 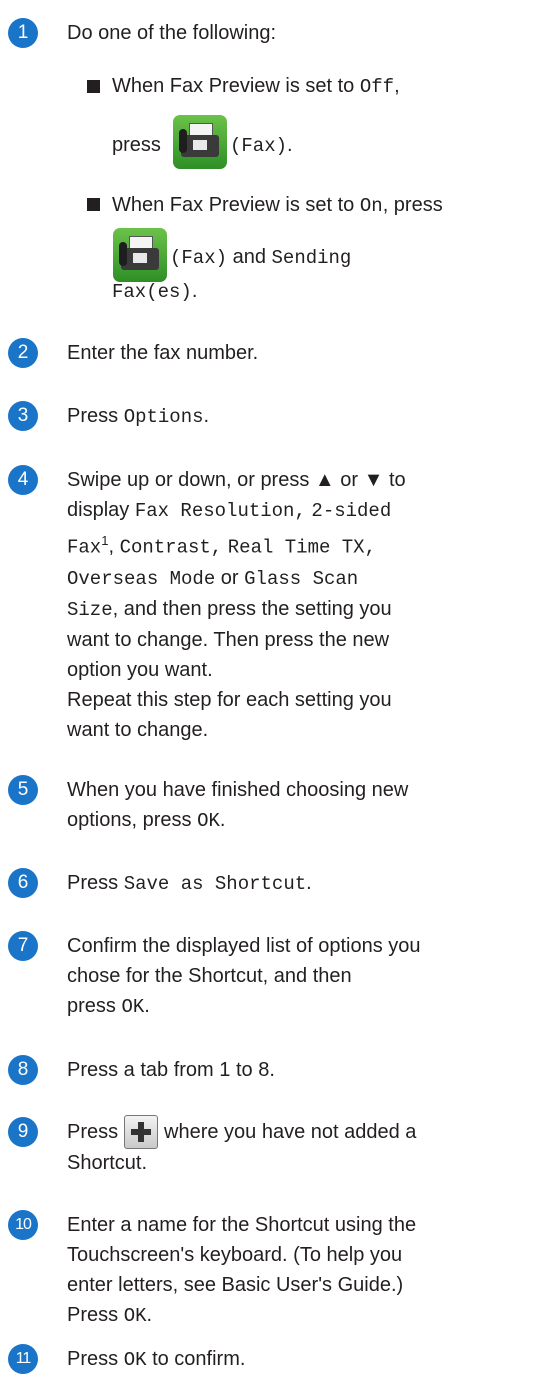 I want to click on plus-icon, so click(x=141, y=1132).